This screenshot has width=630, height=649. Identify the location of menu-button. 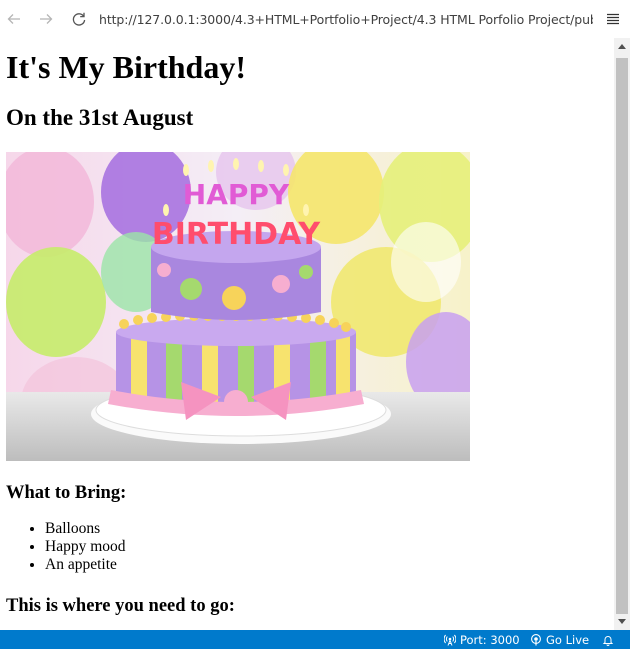
(613, 19).